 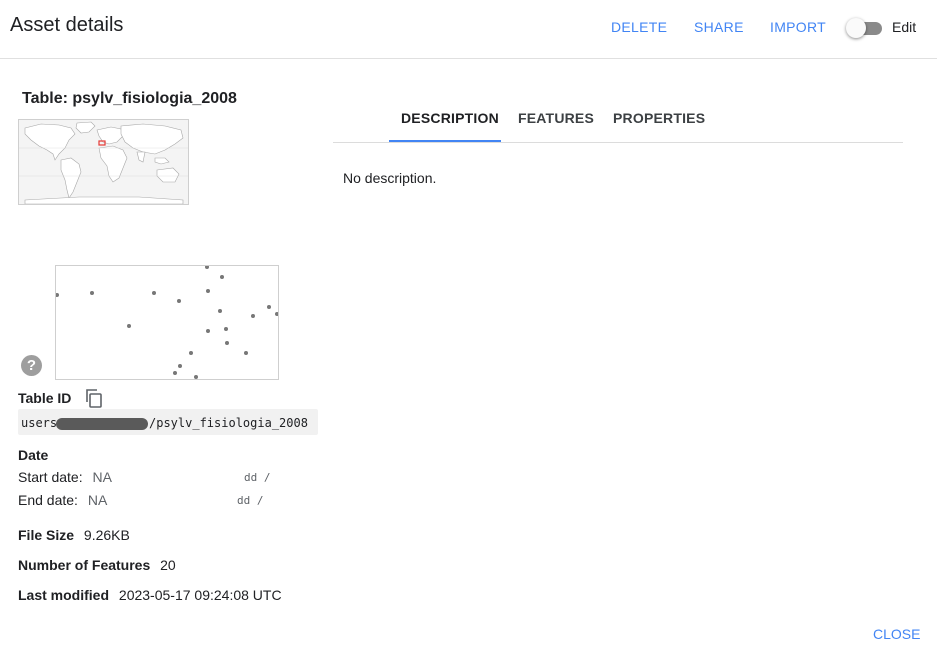 I want to click on close-button: CLOSE, so click(x=896, y=634).